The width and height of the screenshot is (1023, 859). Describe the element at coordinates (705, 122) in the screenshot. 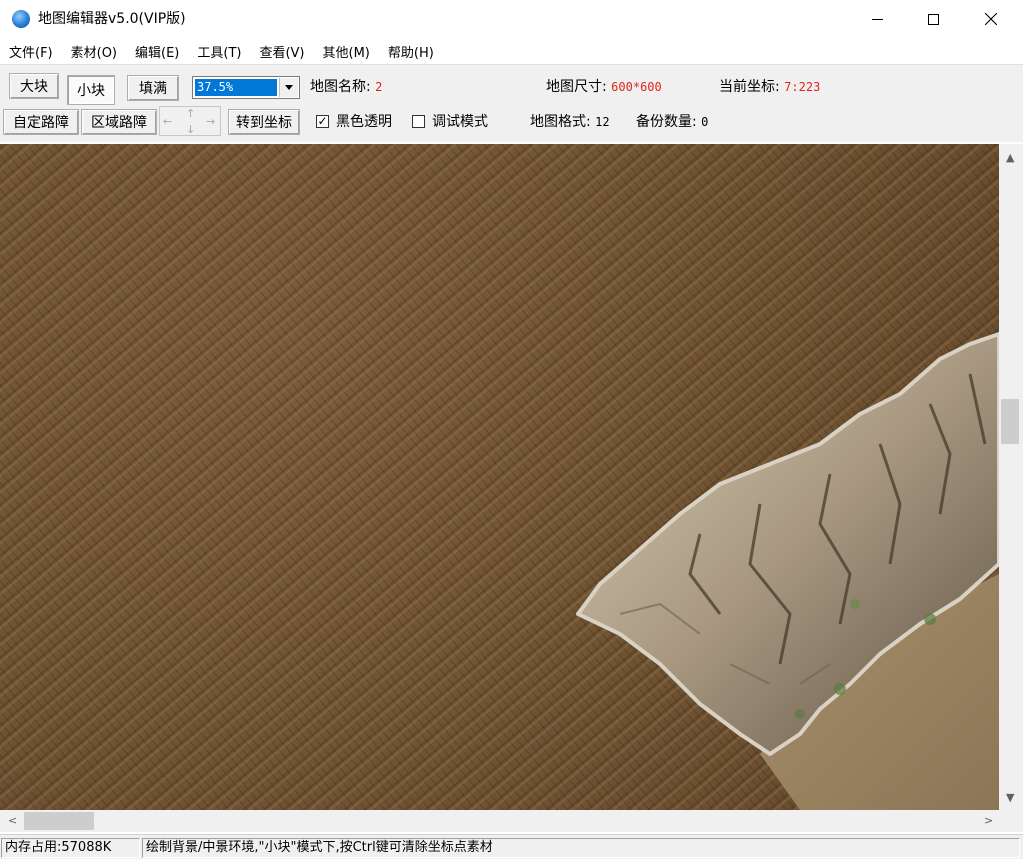

I see `backup-count-value: 0` at that location.